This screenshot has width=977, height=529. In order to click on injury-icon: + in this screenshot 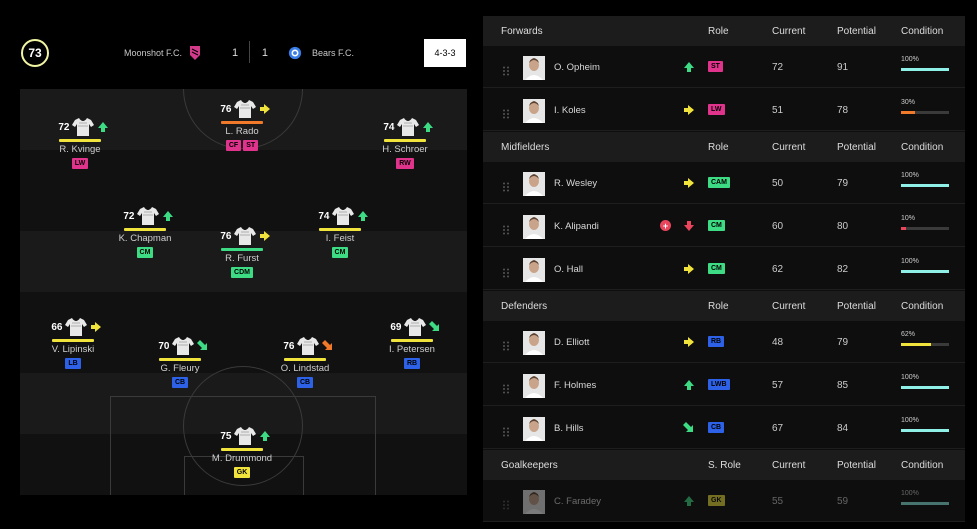, I will do `click(665, 225)`.